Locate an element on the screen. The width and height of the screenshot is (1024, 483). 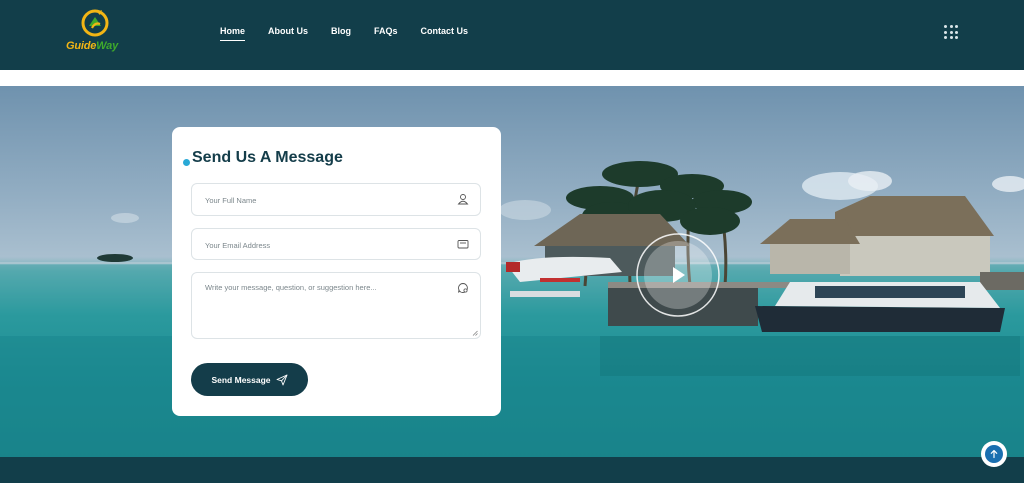
email-field is located at coordinates (336, 244).